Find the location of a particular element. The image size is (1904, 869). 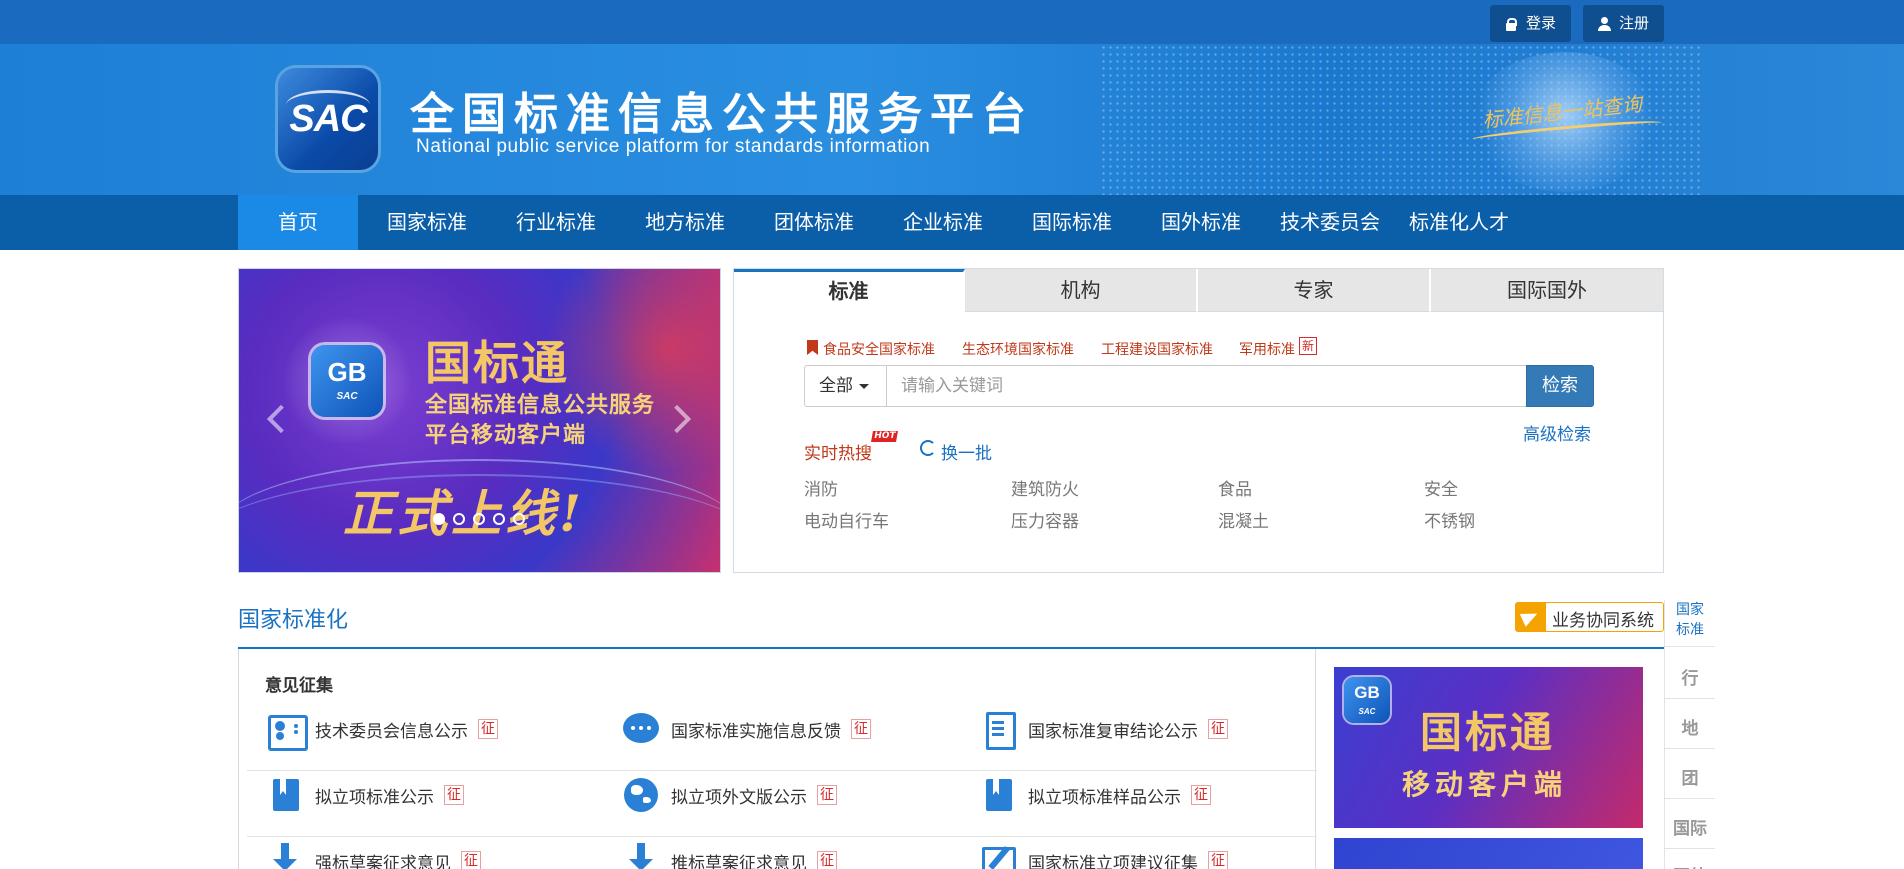

side-nav-national: 国家标准 is located at coordinates (1690, 622).